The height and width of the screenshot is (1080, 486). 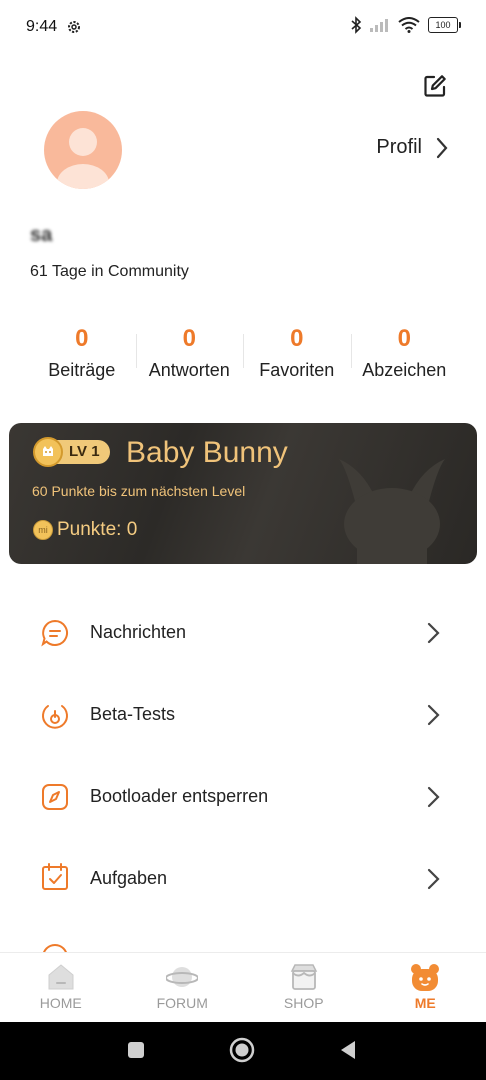 What do you see at coordinates (82, 370) in the screenshot?
I see `stat-label: Beiträge` at bounding box center [82, 370].